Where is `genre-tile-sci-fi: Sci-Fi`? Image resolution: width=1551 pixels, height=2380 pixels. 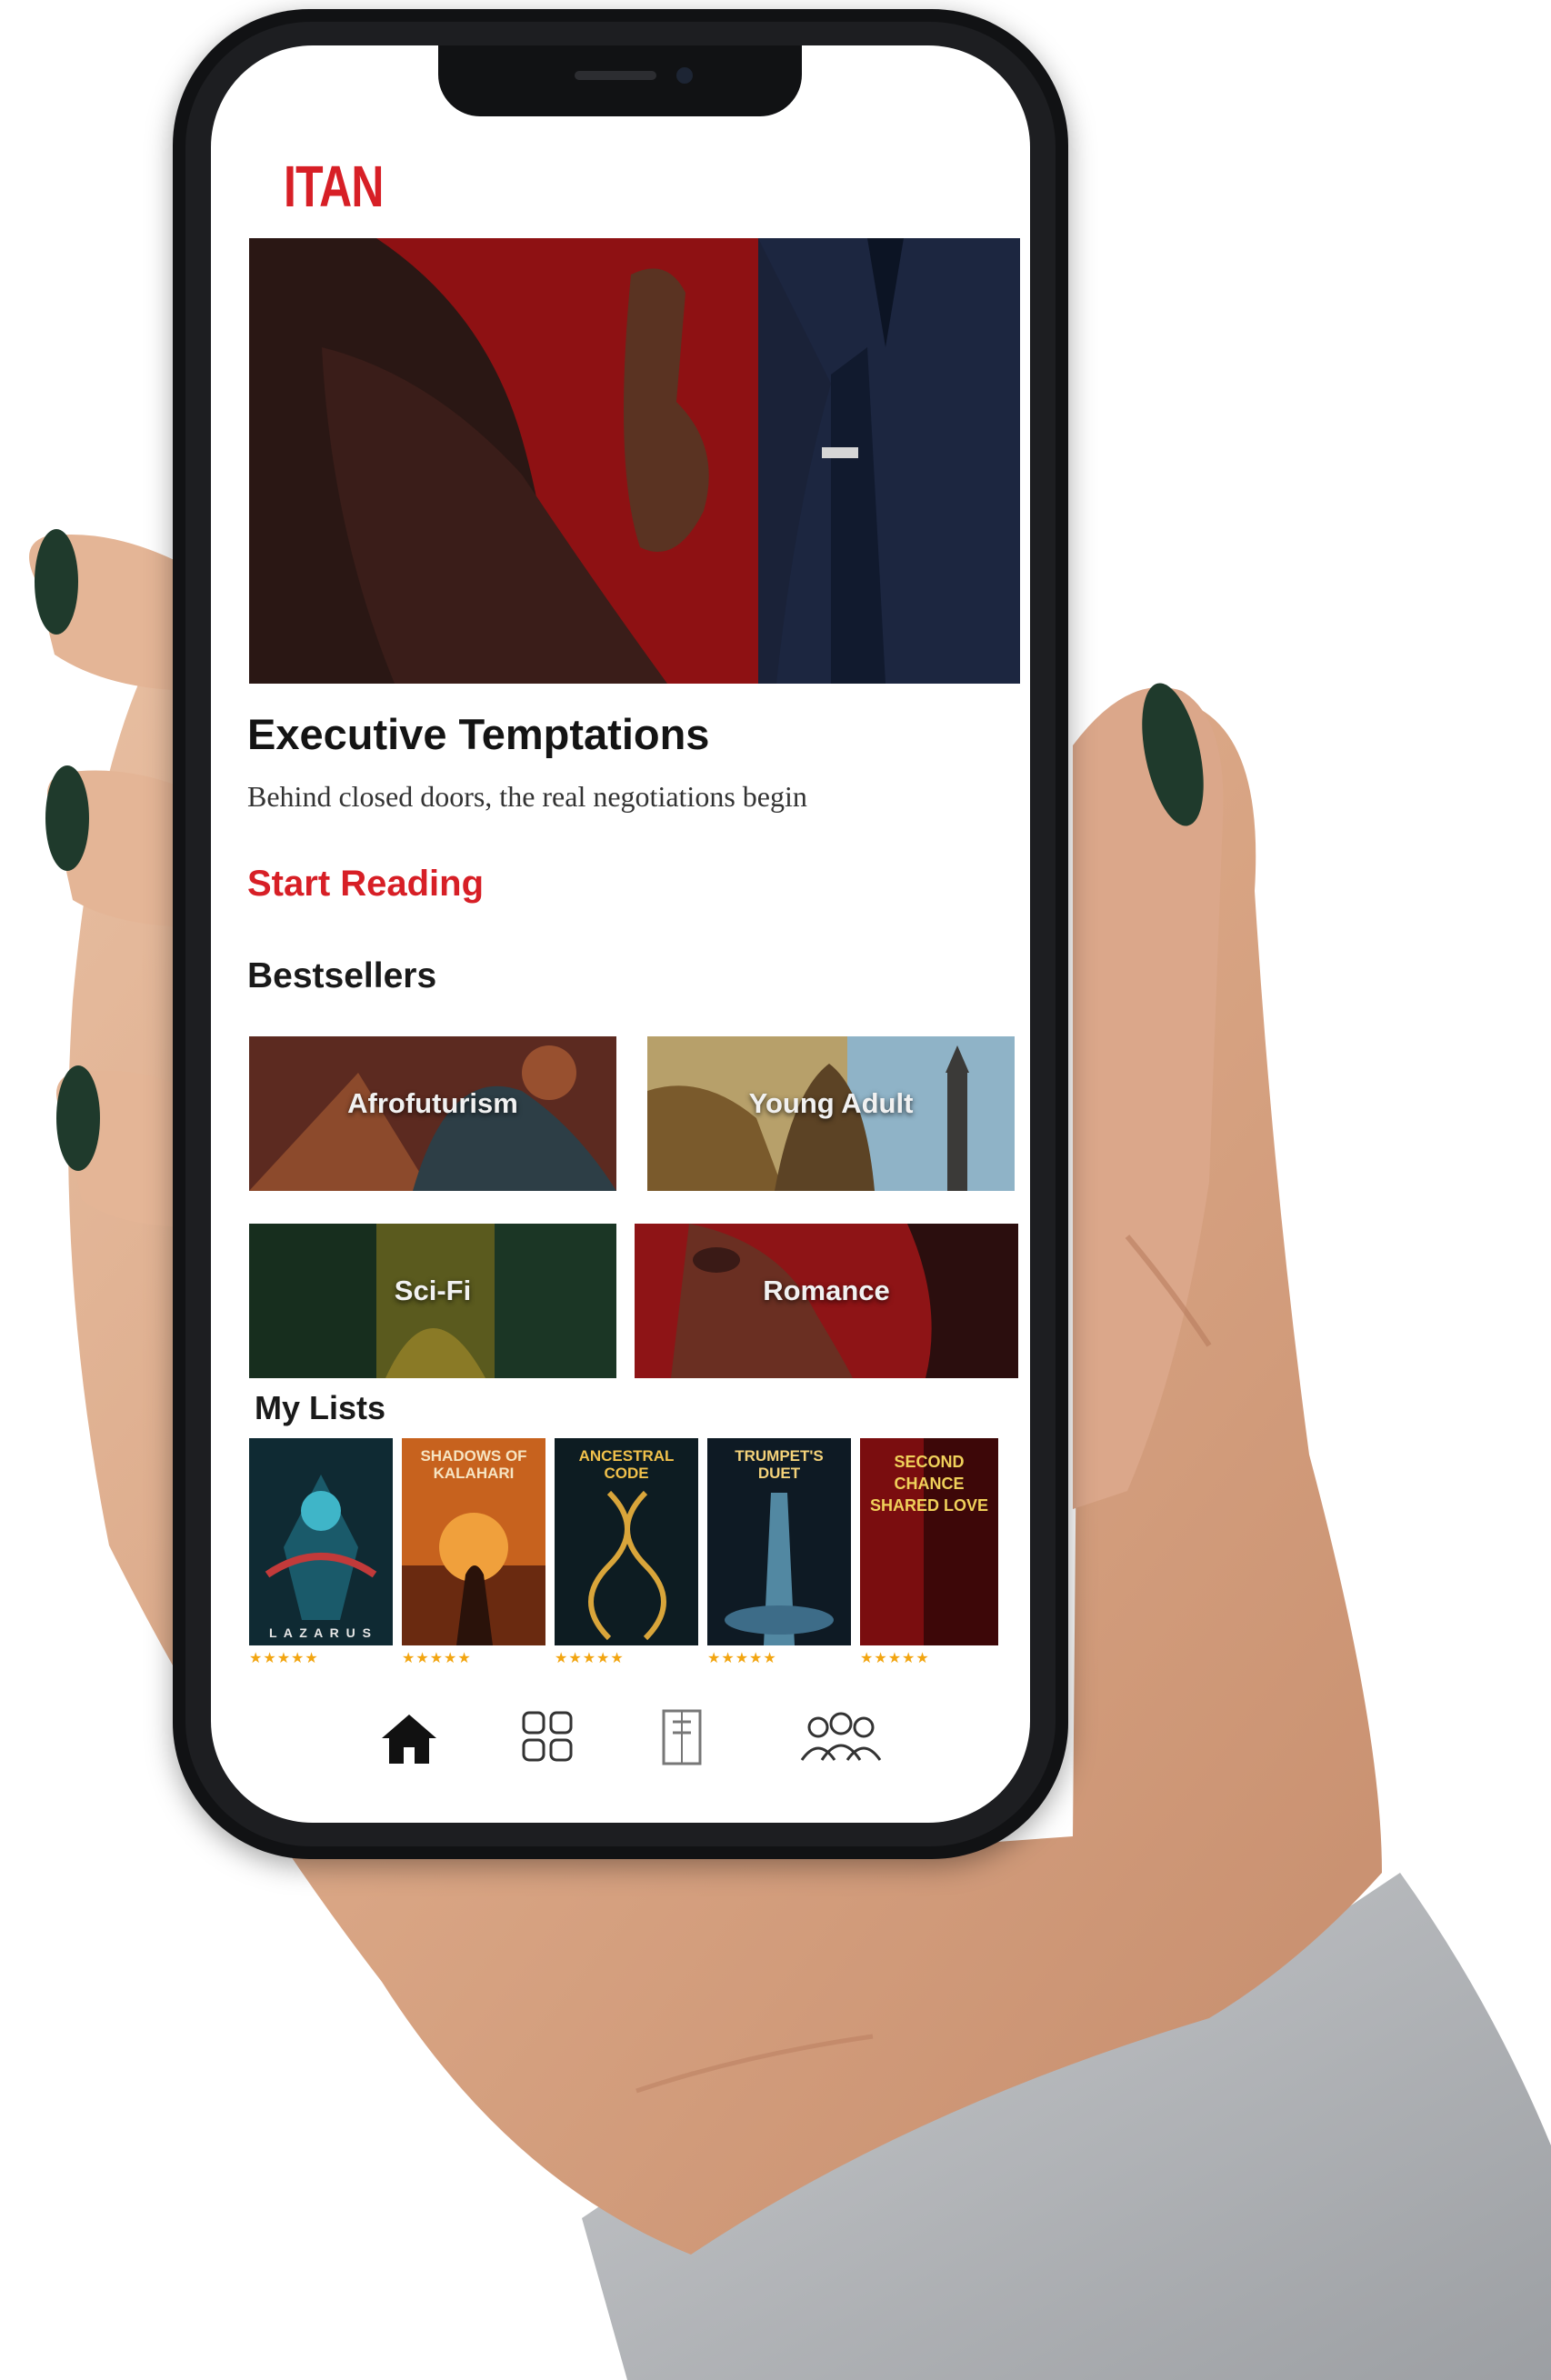 genre-tile-sci-fi: Sci-Fi is located at coordinates (432, 1301).